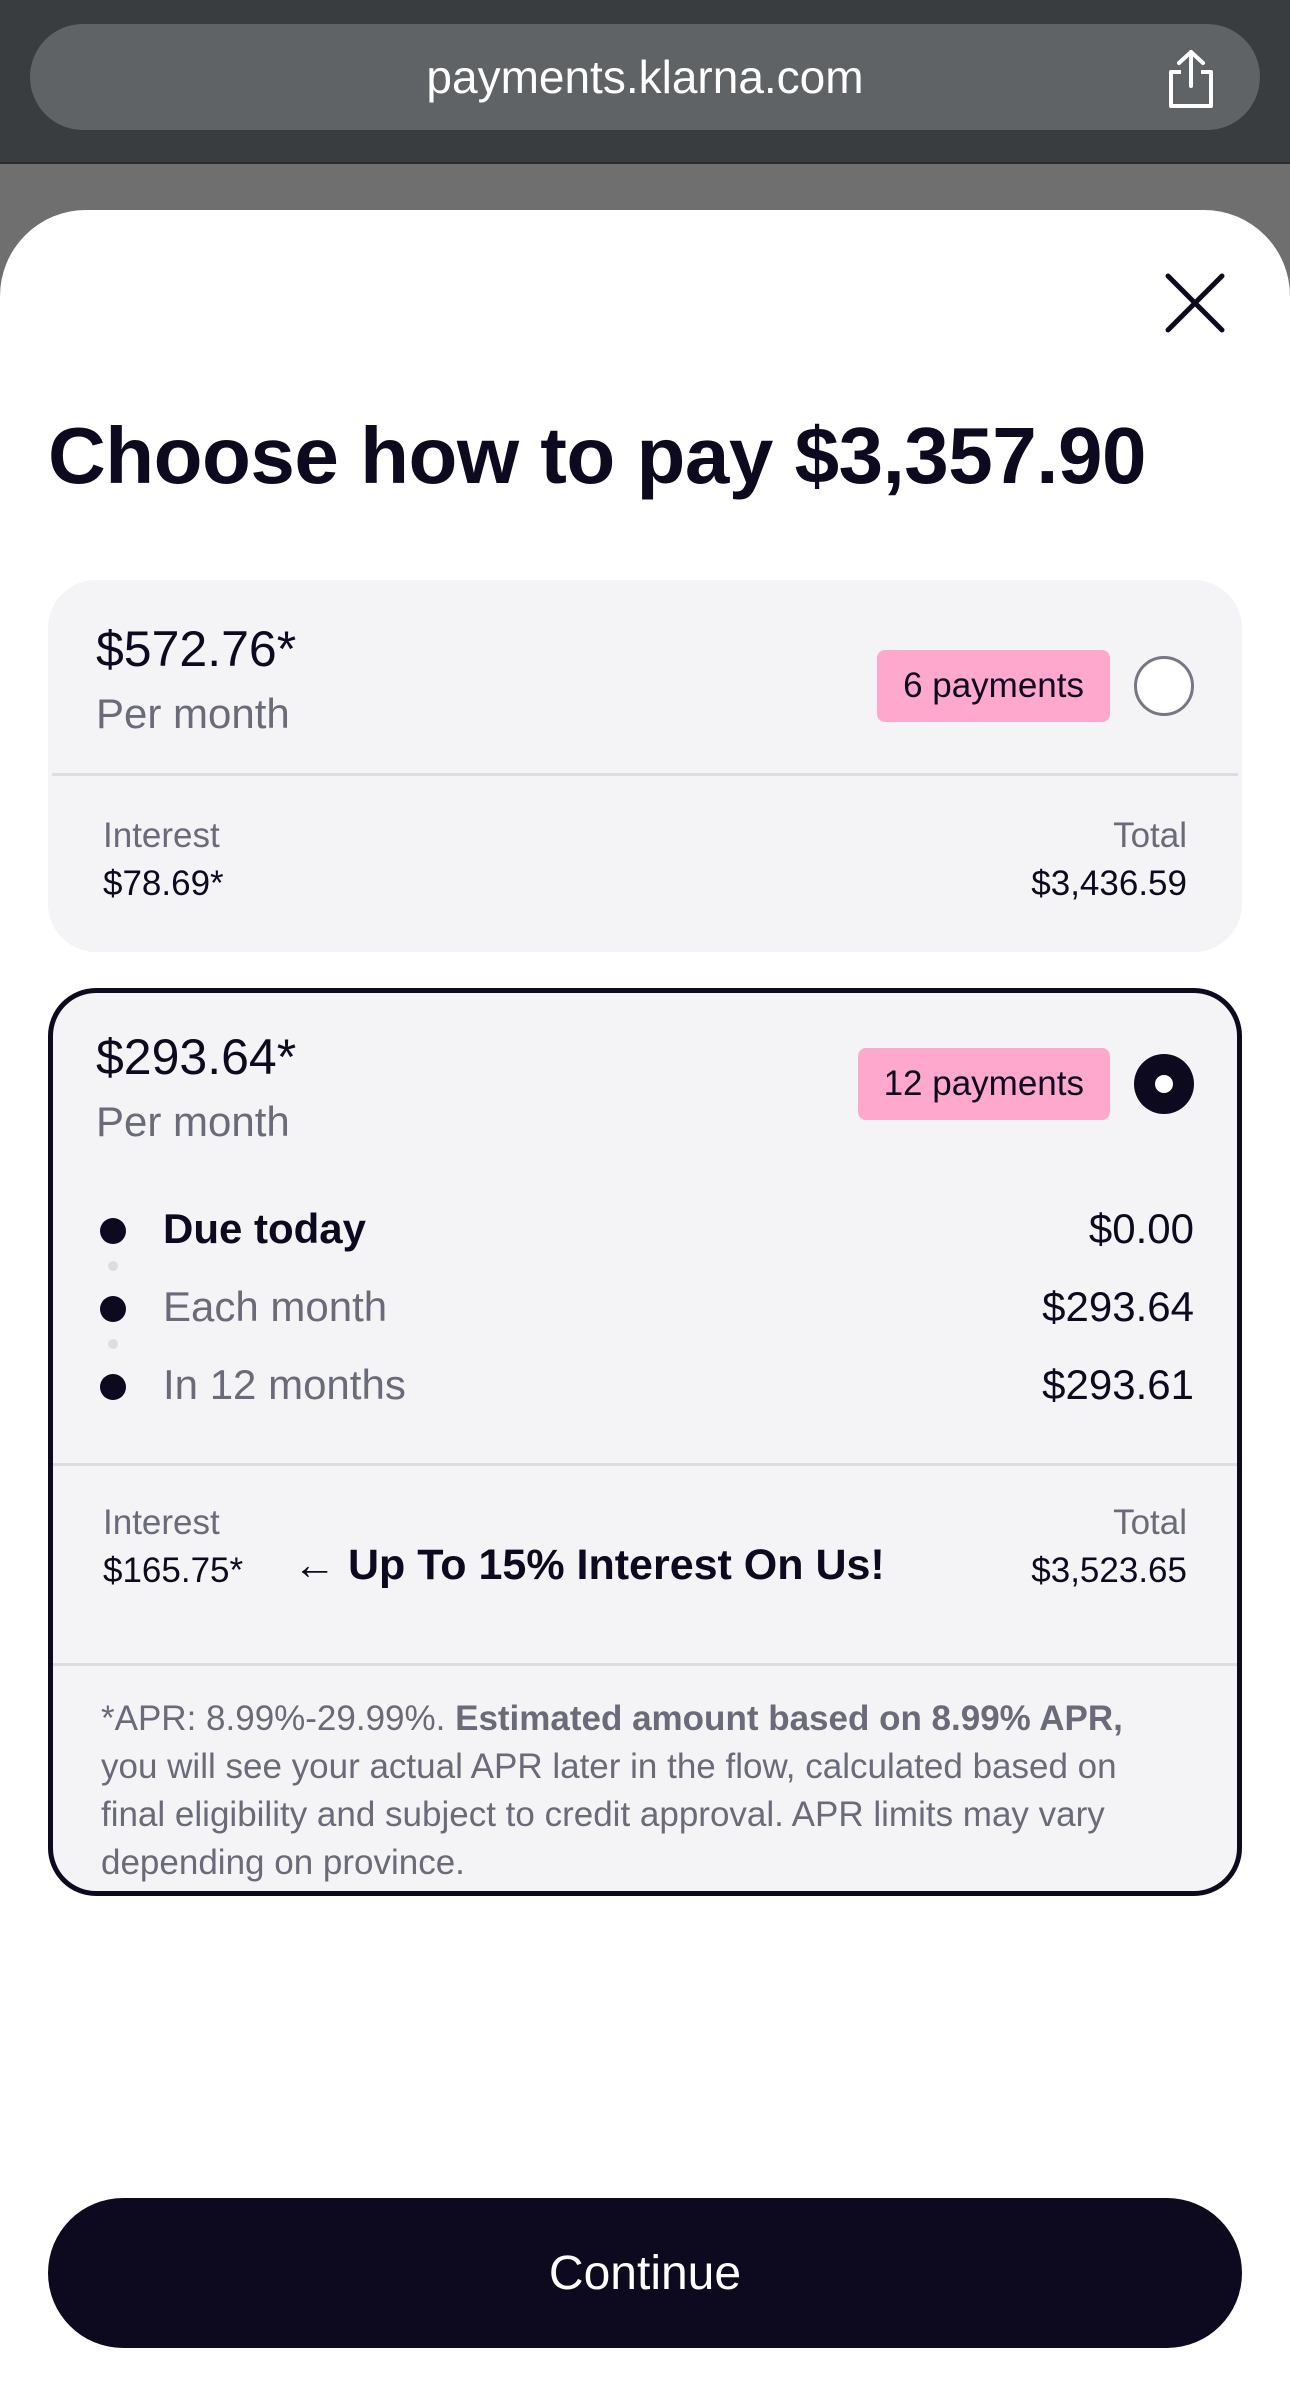 This screenshot has width=1290, height=2398. What do you see at coordinates (284, 1384) in the screenshot?
I see `schedule-label: In 12 months` at bounding box center [284, 1384].